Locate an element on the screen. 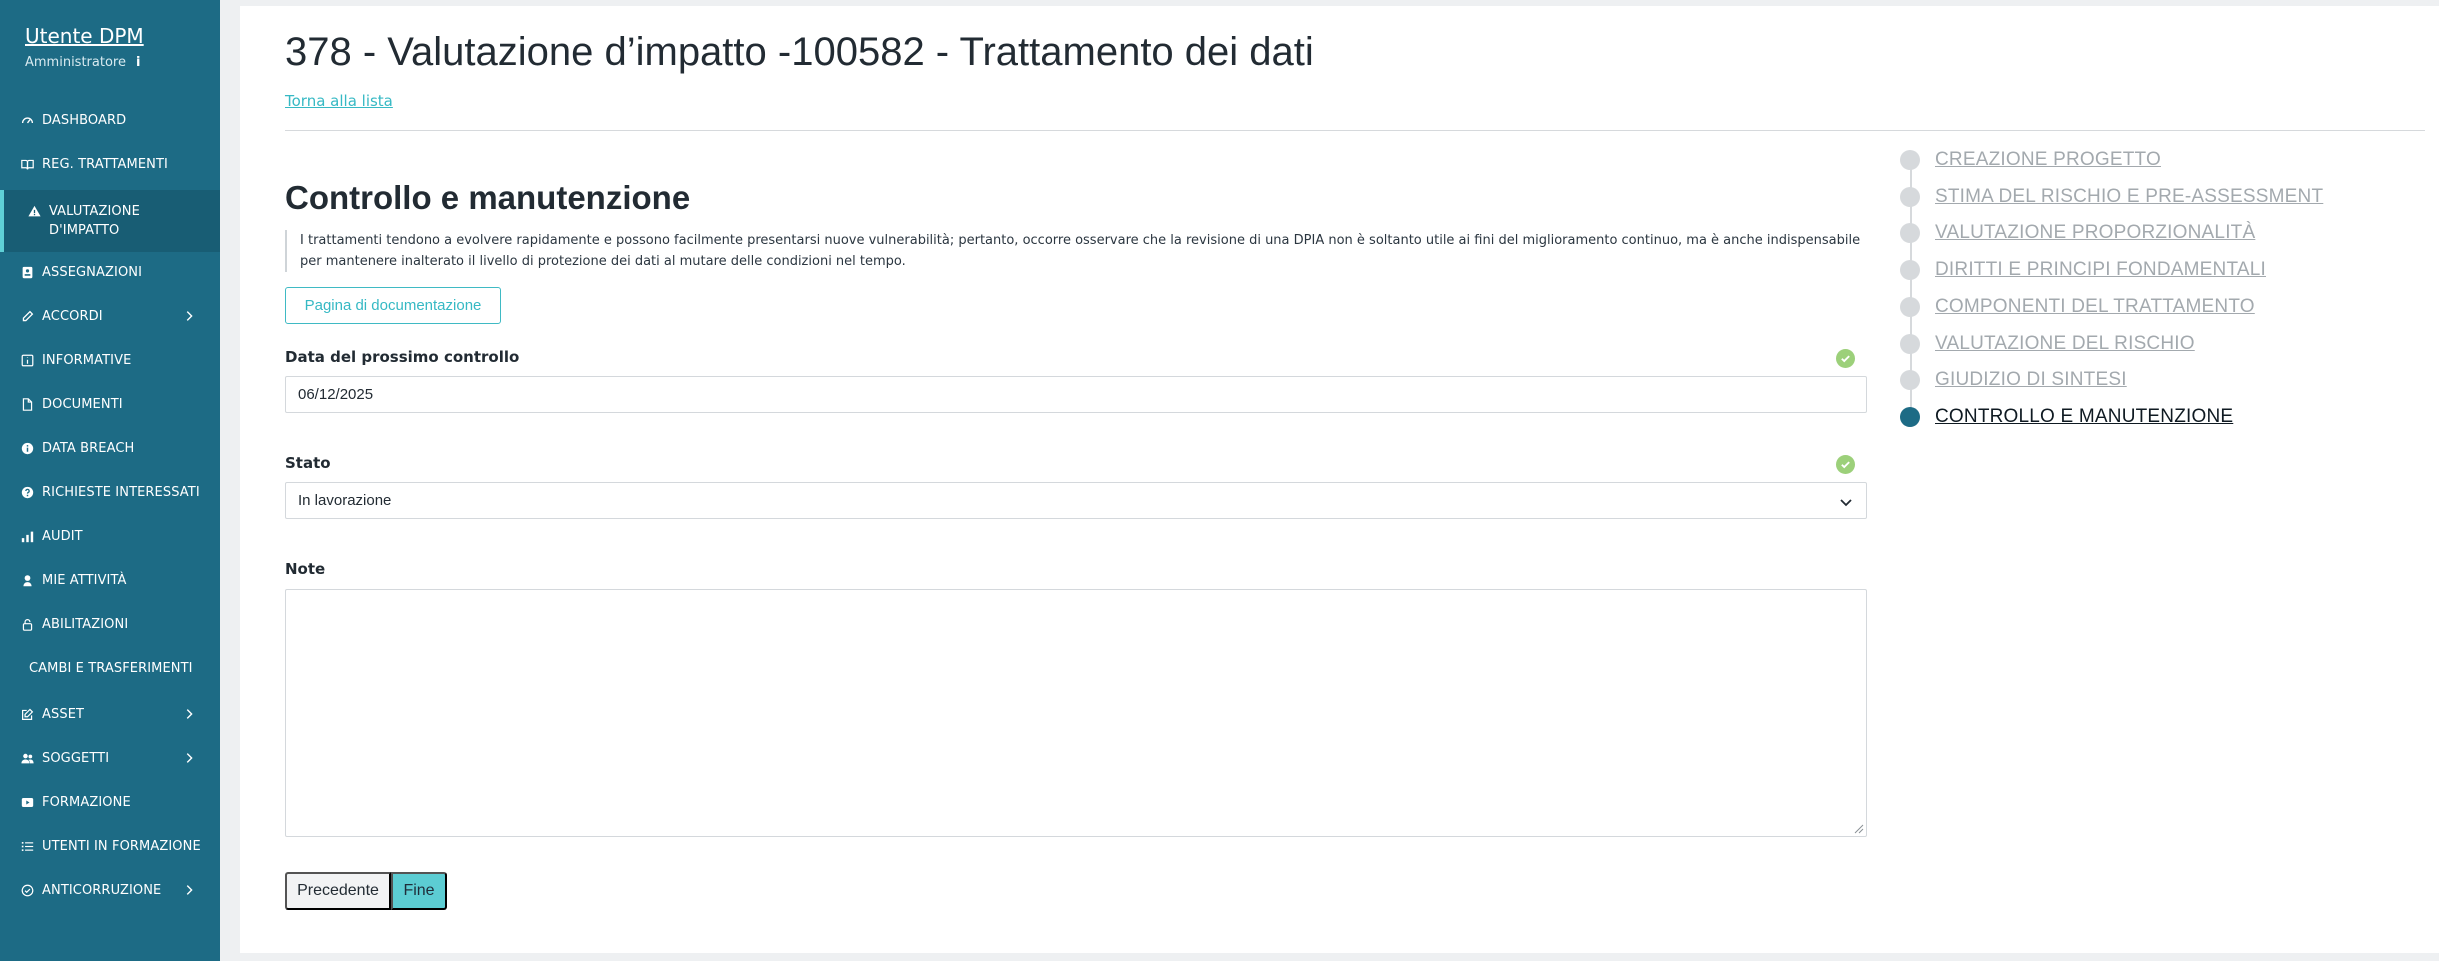 This screenshot has height=961, width=2439. step-dot-current is located at coordinates (1910, 417).